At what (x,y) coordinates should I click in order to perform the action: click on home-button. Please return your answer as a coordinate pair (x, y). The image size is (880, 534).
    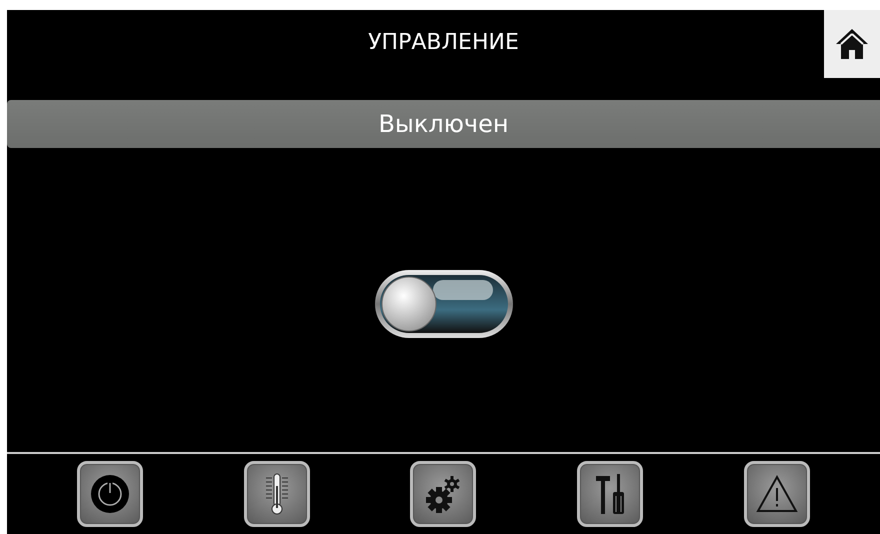
    Looking at the image, I should click on (852, 44).